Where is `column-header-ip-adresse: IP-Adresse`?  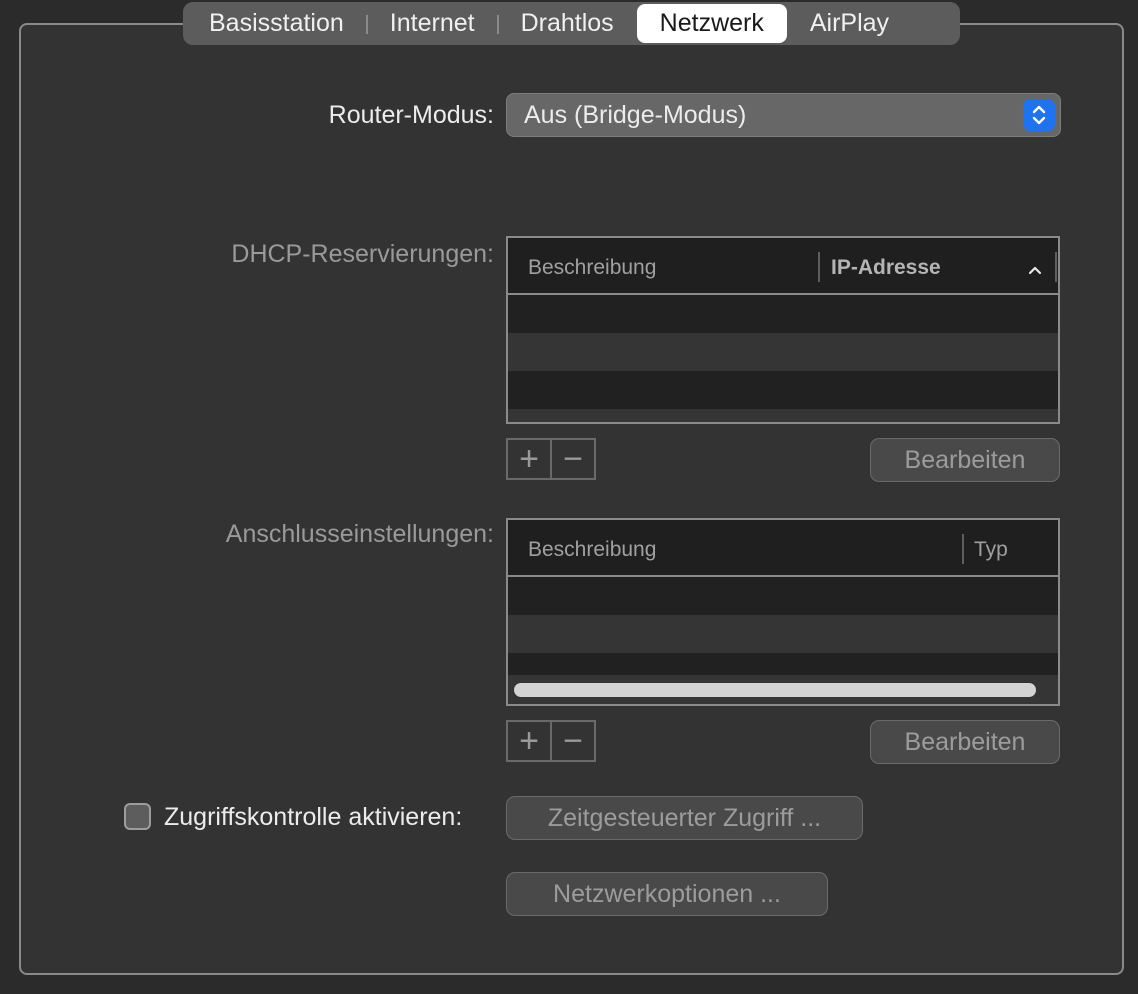 column-header-ip-adresse: IP-Adresse is located at coordinates (886, 268).